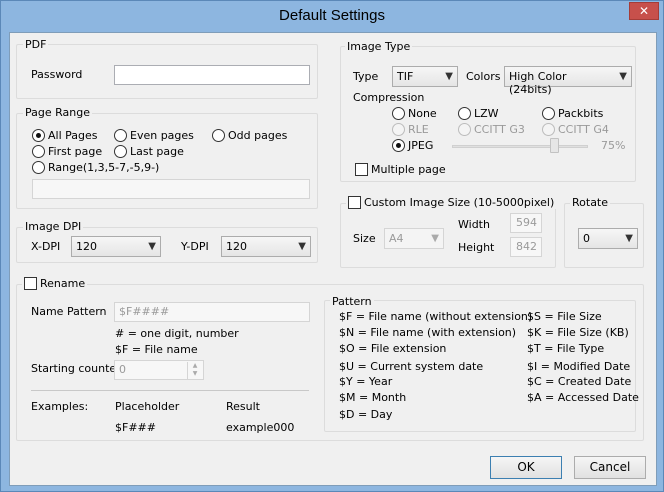 The width and height of the screenshot is (664, 492). Describe the element at coordinates (428, 332) in the screenshot. I see `pattern-item: $N = File name (with extension)` at that location.